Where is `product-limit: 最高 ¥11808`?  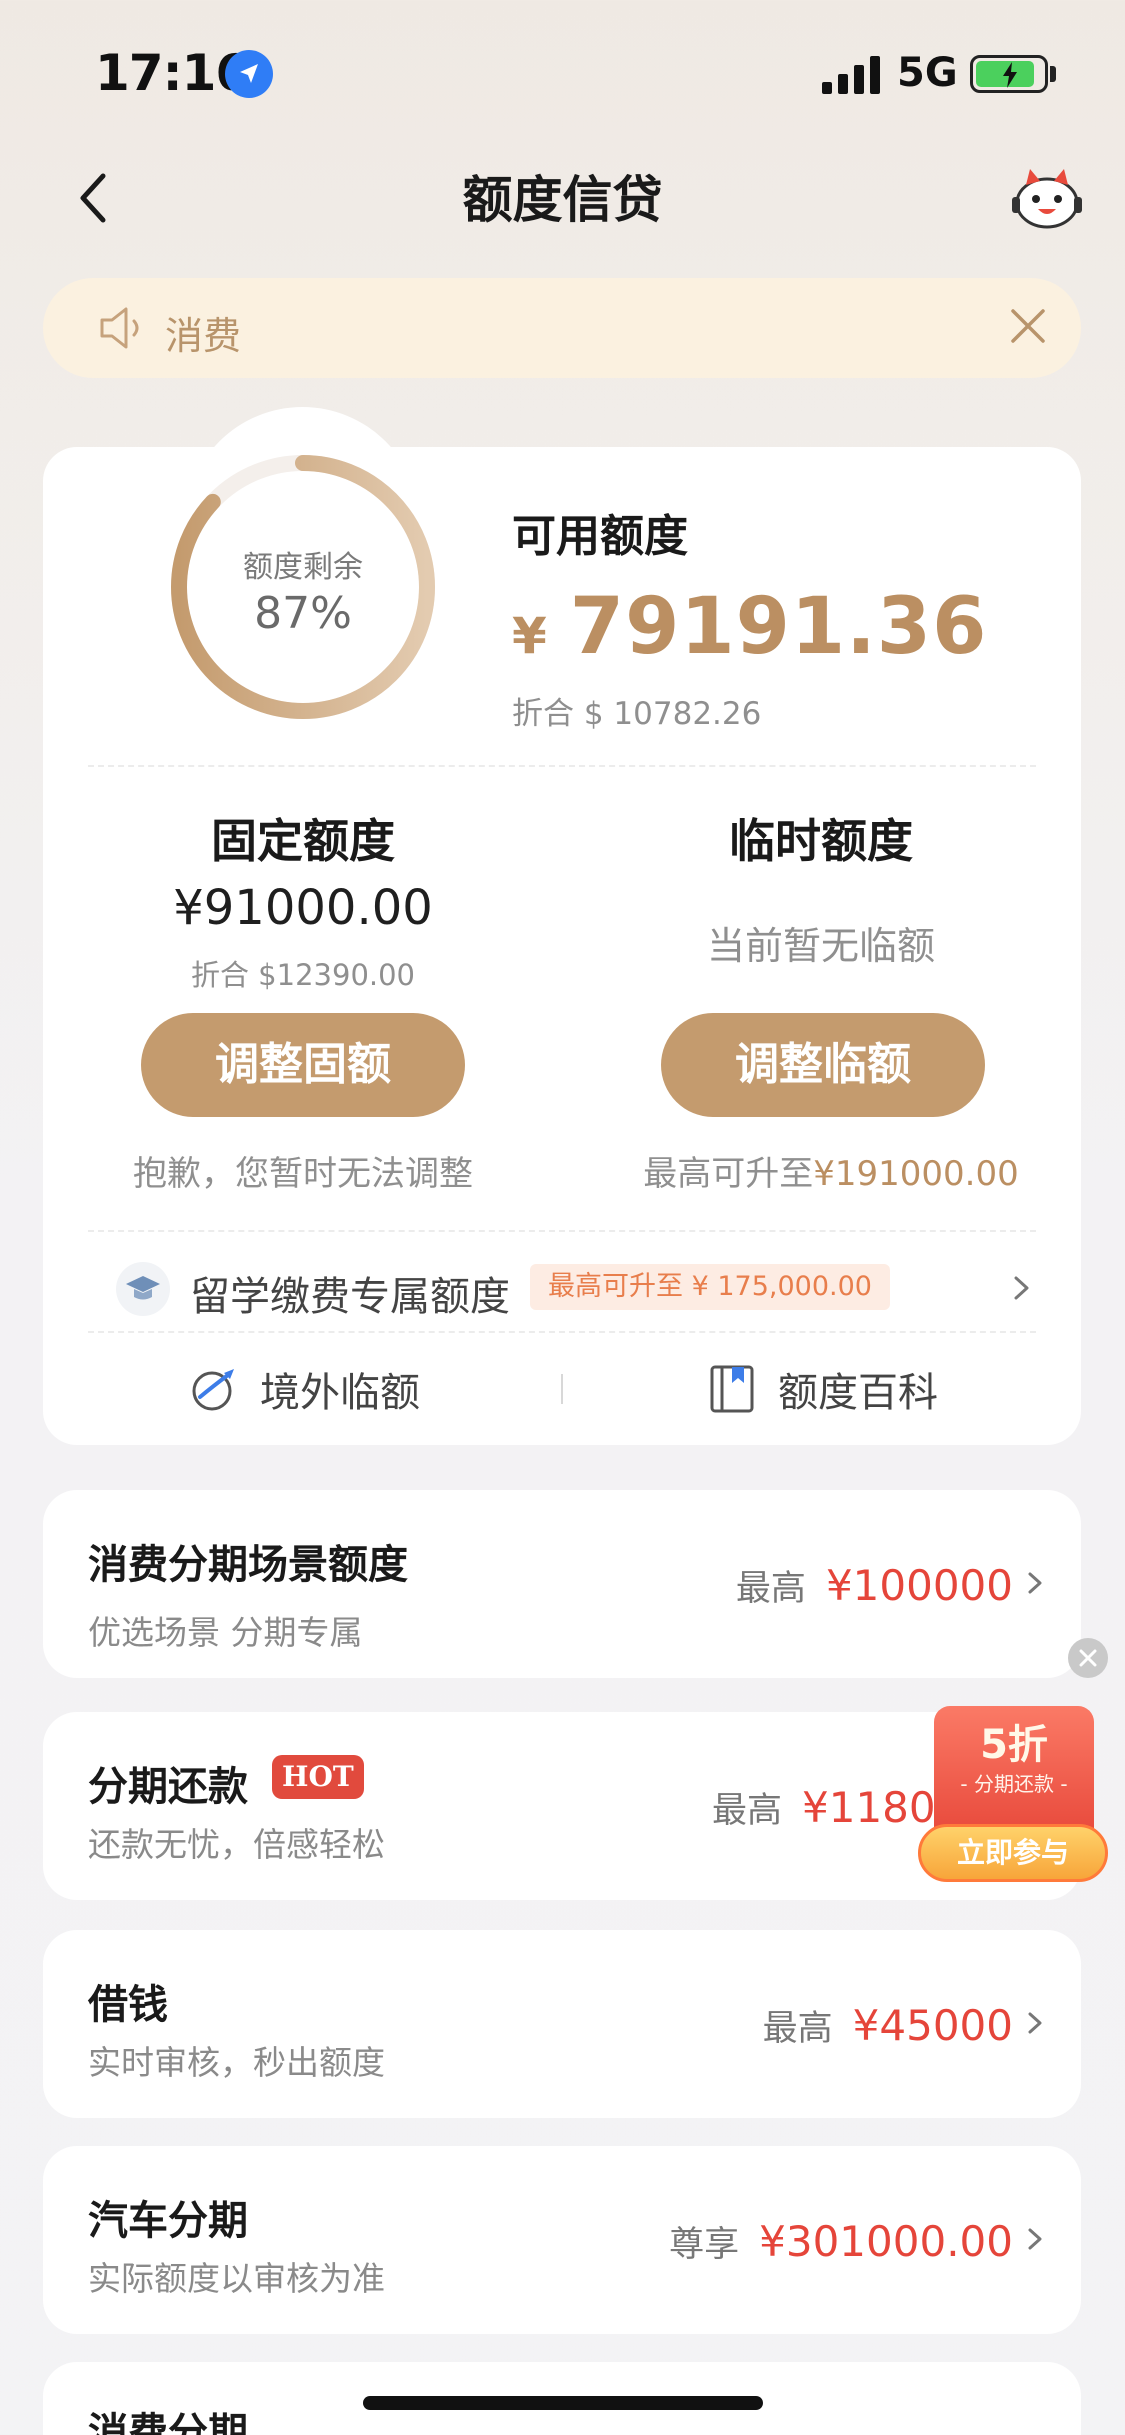 product-limit: 最高 ¥11808 is located at coordinates (837, 1807).